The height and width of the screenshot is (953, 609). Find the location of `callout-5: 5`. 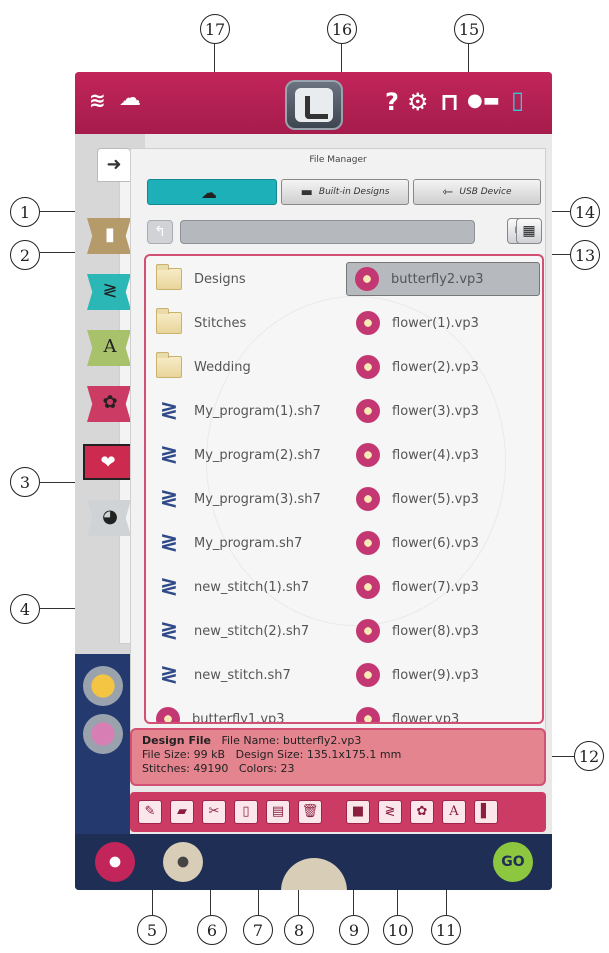

callout-5: 5 is located at coordinates (152, 930).